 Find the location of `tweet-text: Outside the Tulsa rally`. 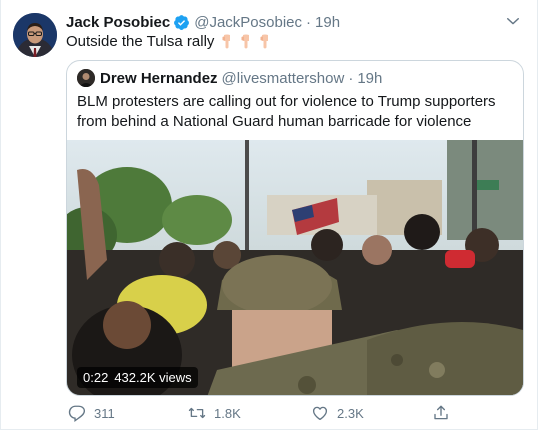

tweet-text: Outside the Tulsa rally is located at coordinates (169, 41).